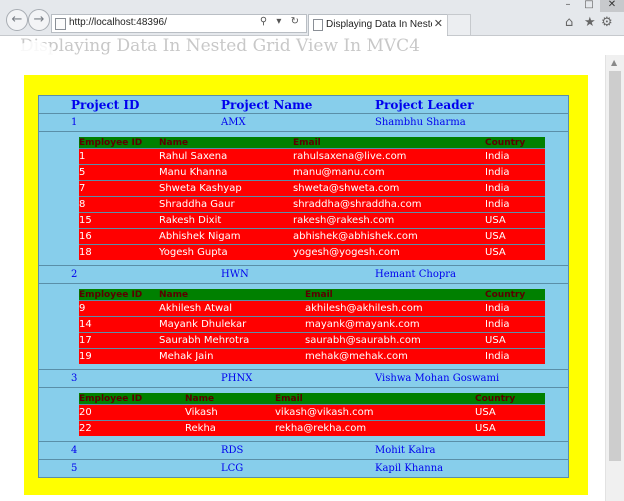  Describe the element at coordinates (375, 412) in the screenshot. I see `employee-cell: vikash@vikash.com` at that location.